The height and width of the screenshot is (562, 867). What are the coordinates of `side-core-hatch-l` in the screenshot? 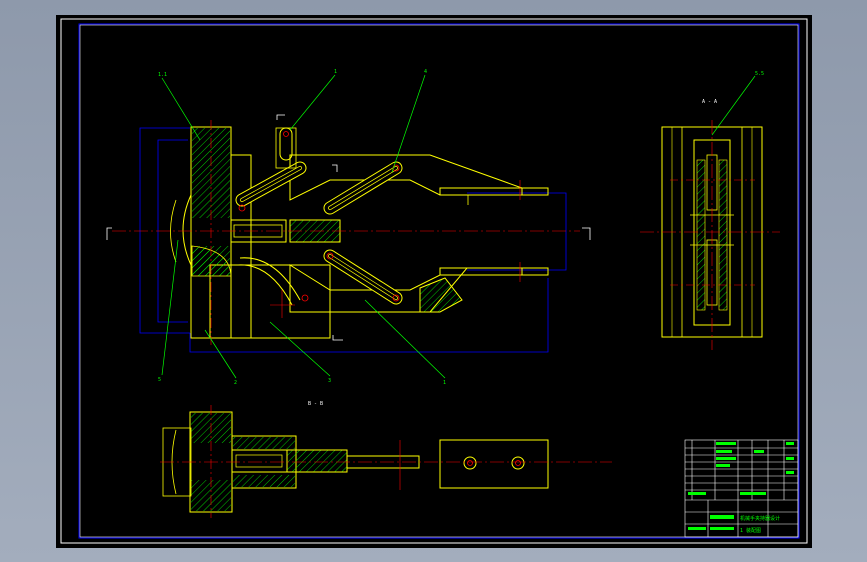 It's located at (701, 235).